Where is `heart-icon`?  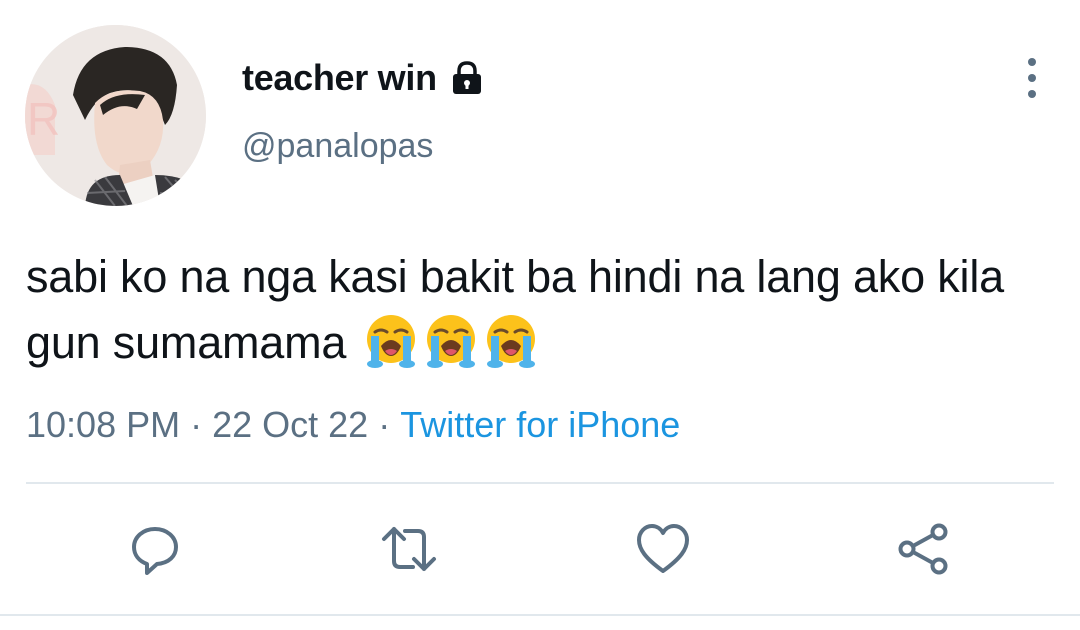
heart-icon is located at coordinates (663, 548).